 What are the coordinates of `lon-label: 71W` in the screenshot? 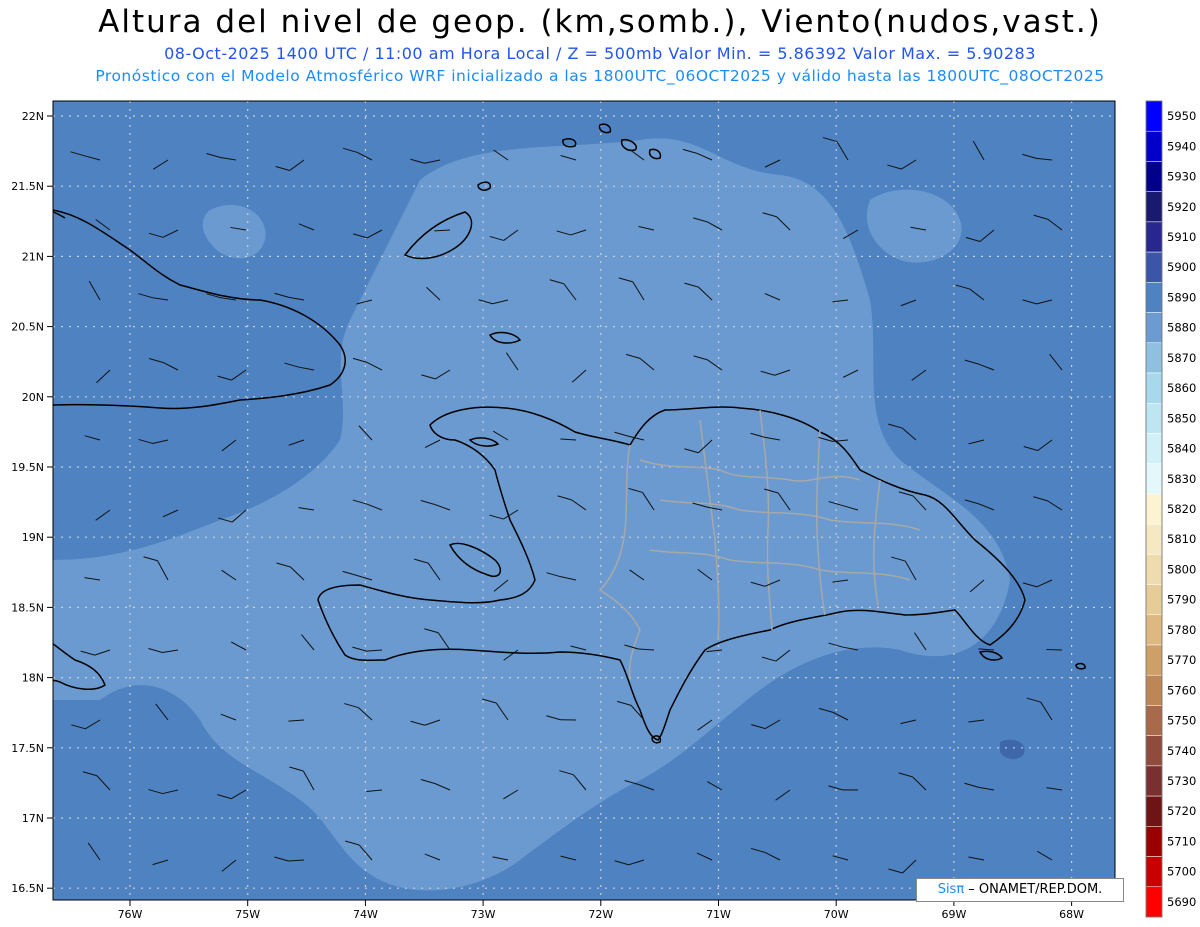 It's located at (718, 914).